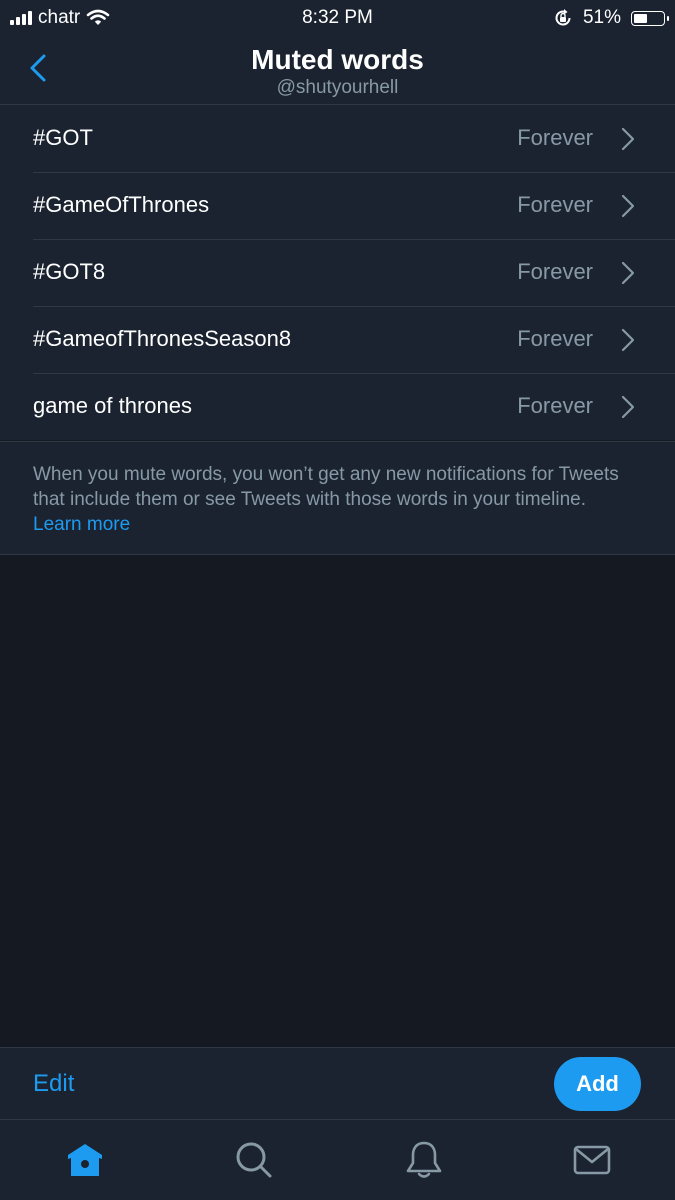  What do you see at coordinates (337, 1160) in the screenshot?
I see `tab-bar` at bounding box center [337, 1160].